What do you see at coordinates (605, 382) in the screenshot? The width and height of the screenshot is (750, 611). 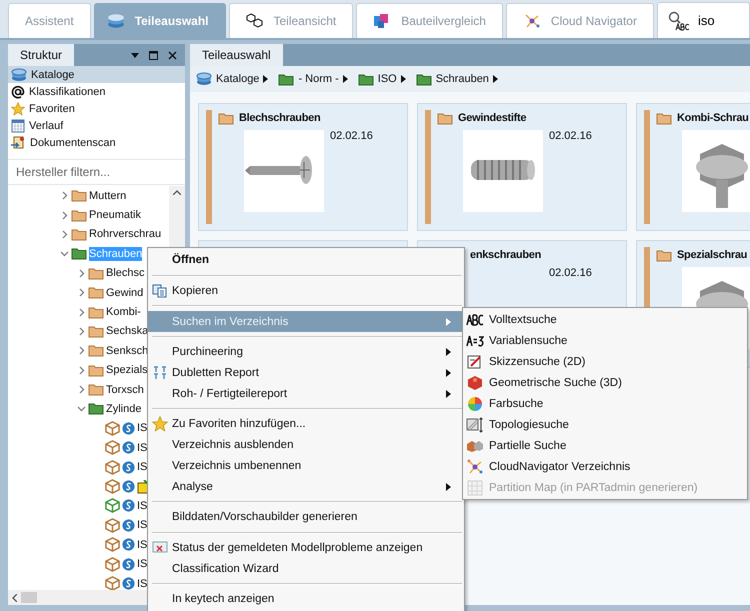 I see `menu-item: Geometrische Suche (3D)` at bounding box center [605, 382].